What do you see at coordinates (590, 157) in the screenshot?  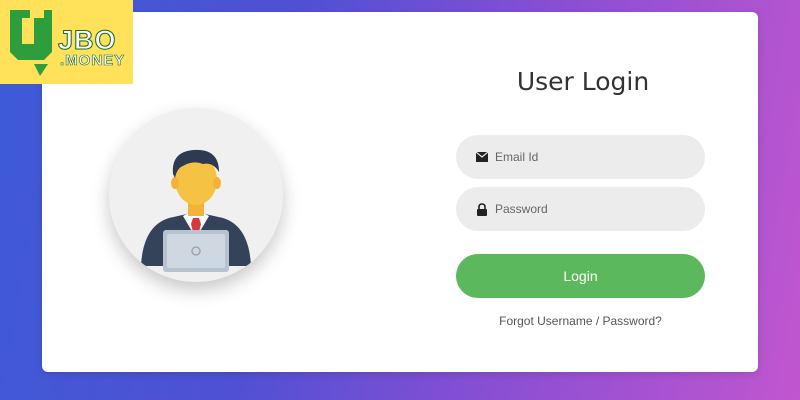 I see `email-input` at bounding box center [590, 157].